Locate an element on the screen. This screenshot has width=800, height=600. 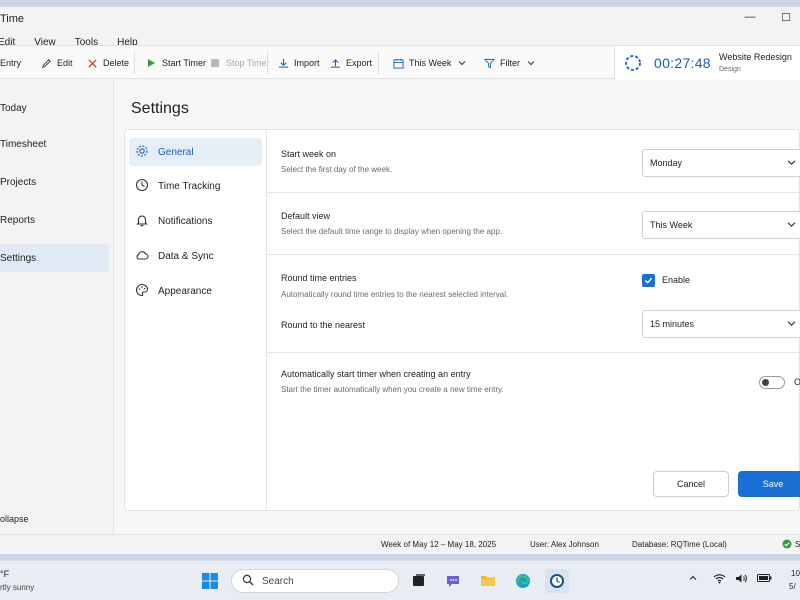
timer-project-task: Design is located at coordinates (730, 69).